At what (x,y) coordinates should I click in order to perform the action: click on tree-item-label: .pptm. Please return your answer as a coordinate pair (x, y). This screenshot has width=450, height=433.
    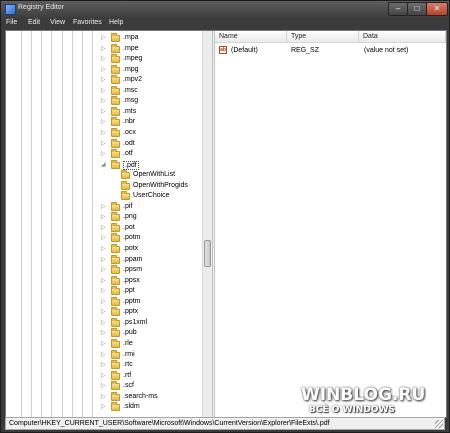
    Looking at the image, I should click on (132, 301).